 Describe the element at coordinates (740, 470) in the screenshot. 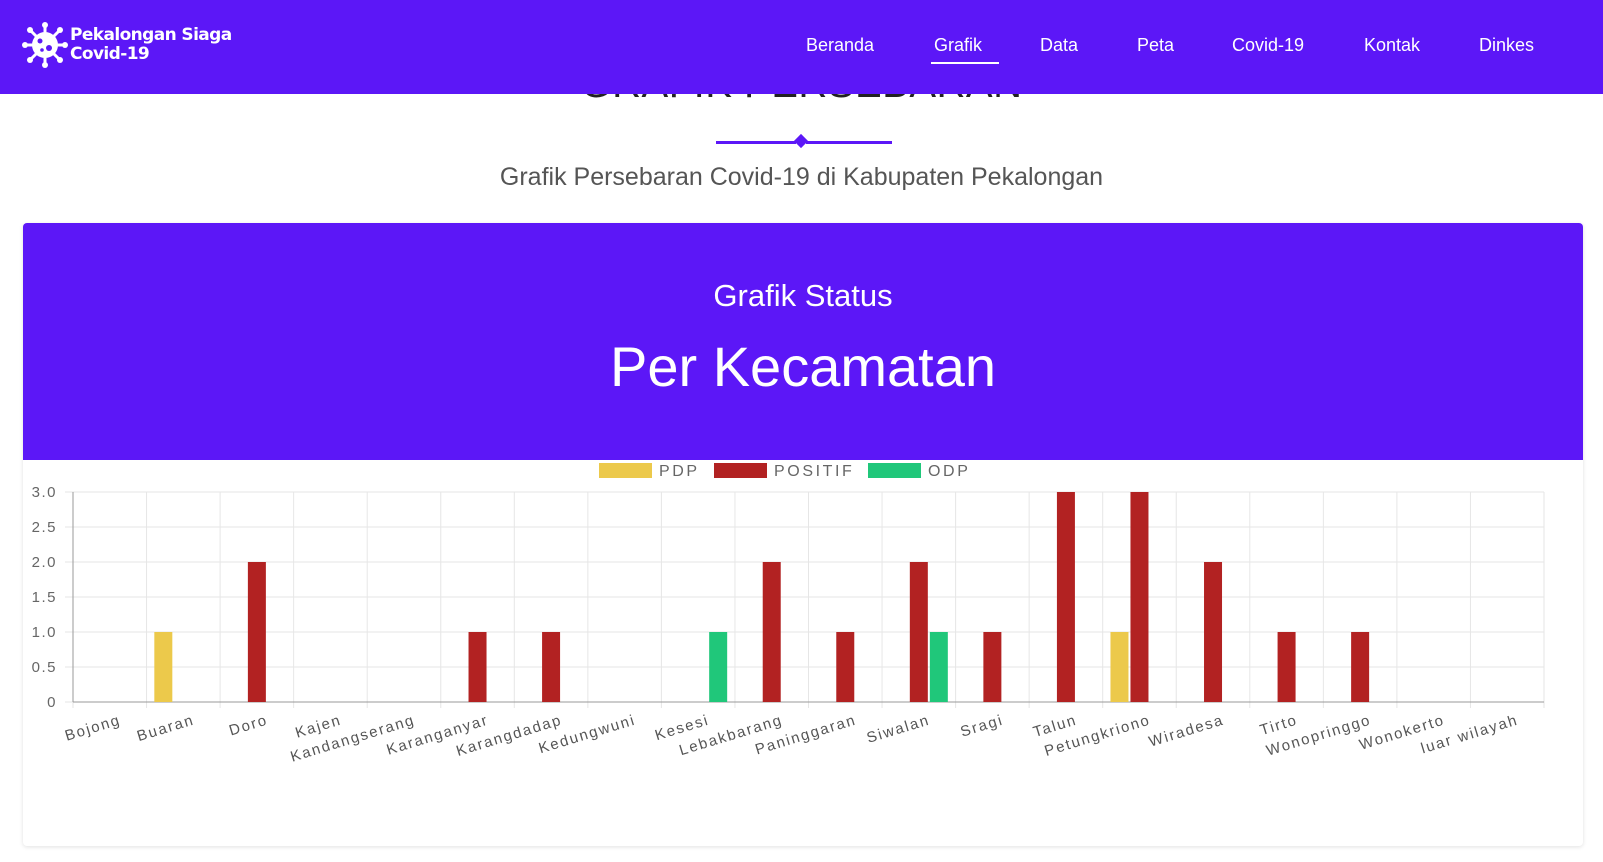

I see `legend-swatch-positif` at that location.